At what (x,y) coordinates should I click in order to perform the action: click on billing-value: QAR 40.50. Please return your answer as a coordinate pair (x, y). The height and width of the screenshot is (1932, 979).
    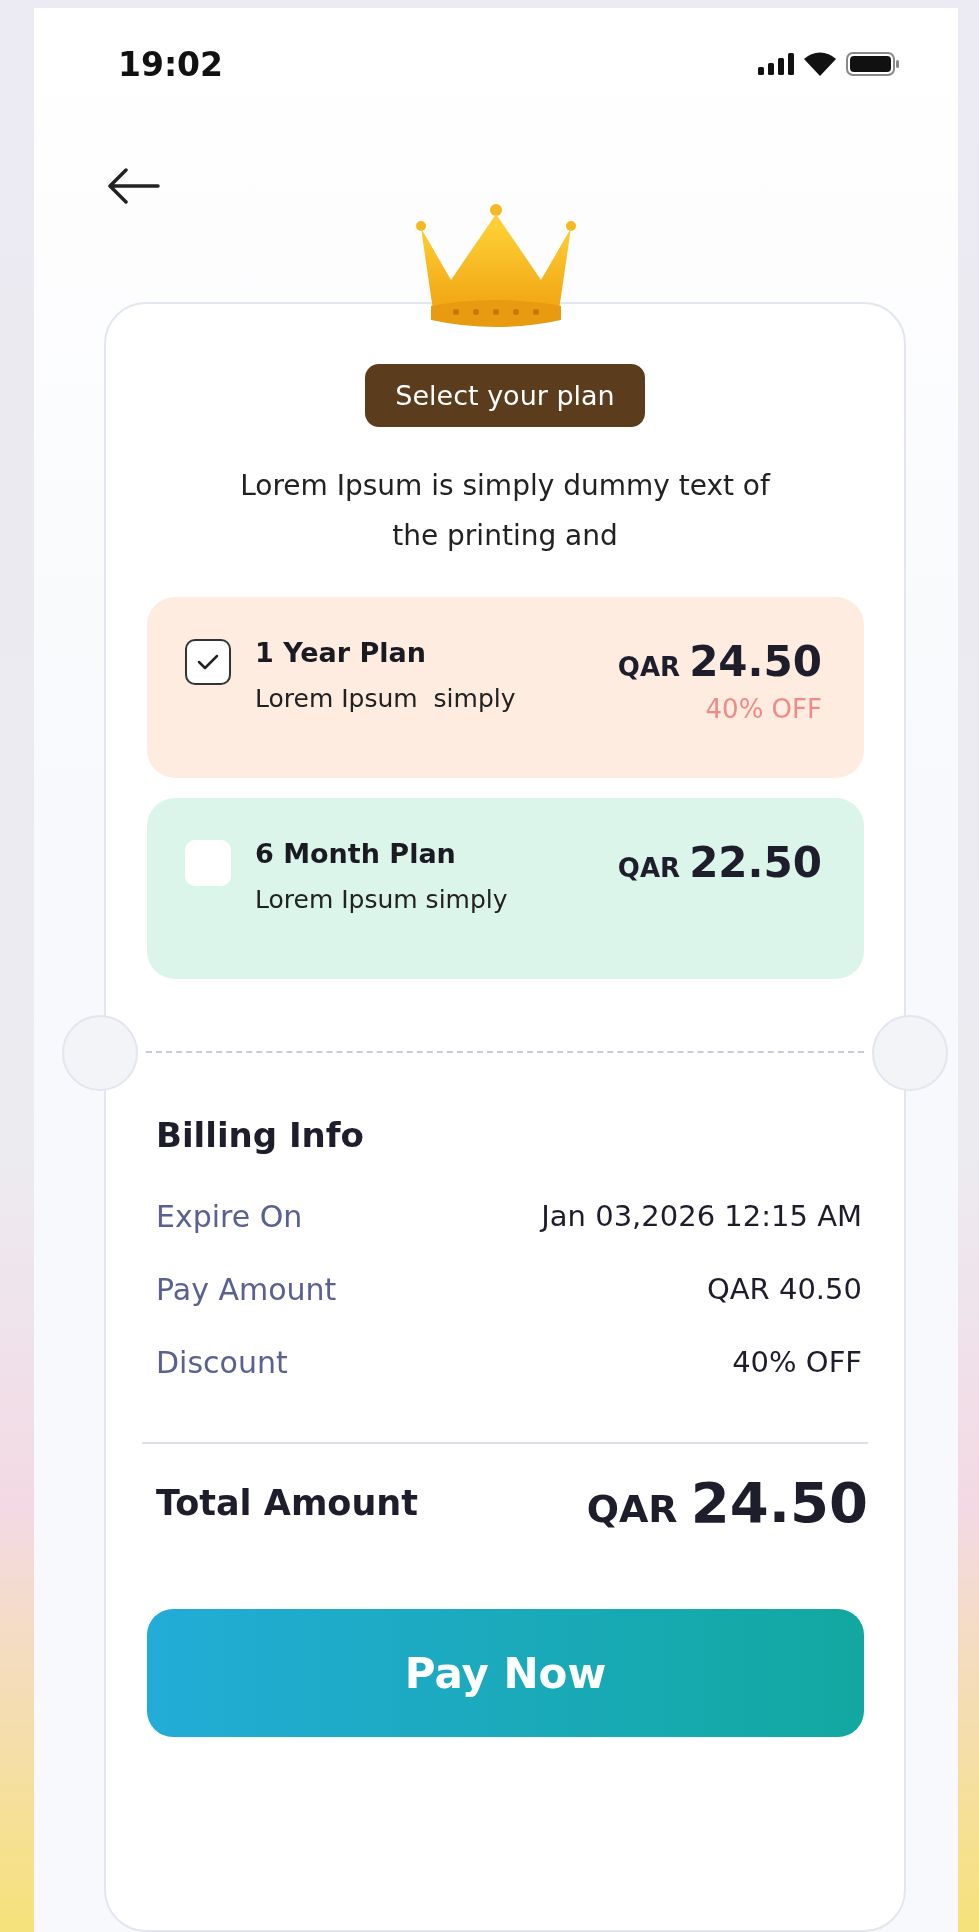
    Looking at the image, I should click on (784, 1289).